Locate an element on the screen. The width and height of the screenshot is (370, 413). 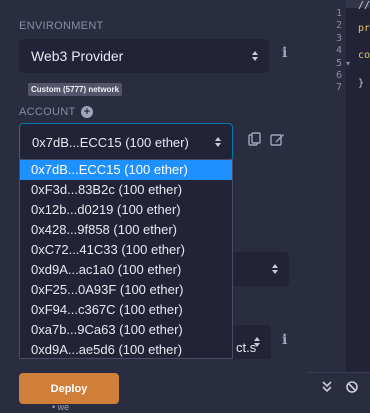
account-option: 0xa7b...9Ca63 (100 ether) is located at coordinates (126, 330).